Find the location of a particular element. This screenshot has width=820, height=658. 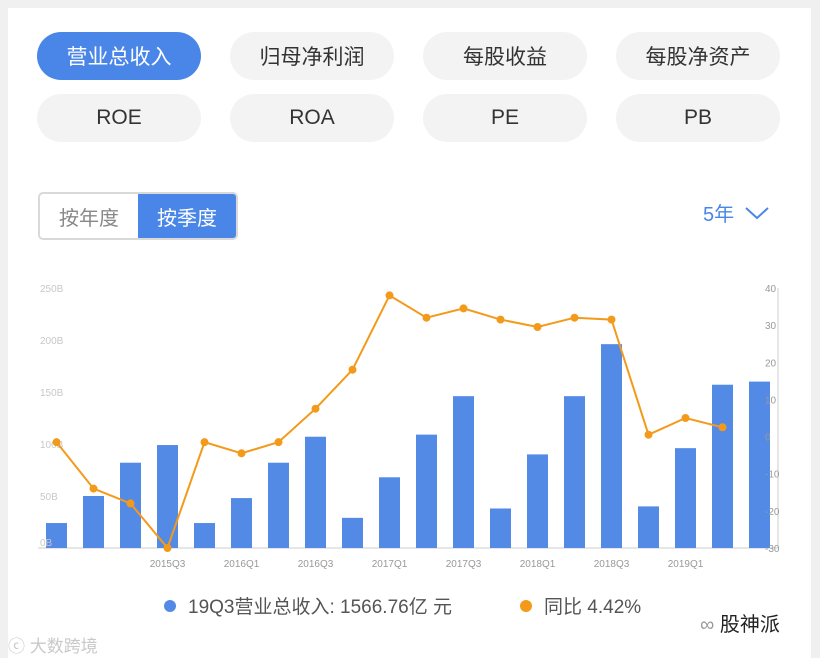

range-select: 5年 is located at coordinates (736, 212).